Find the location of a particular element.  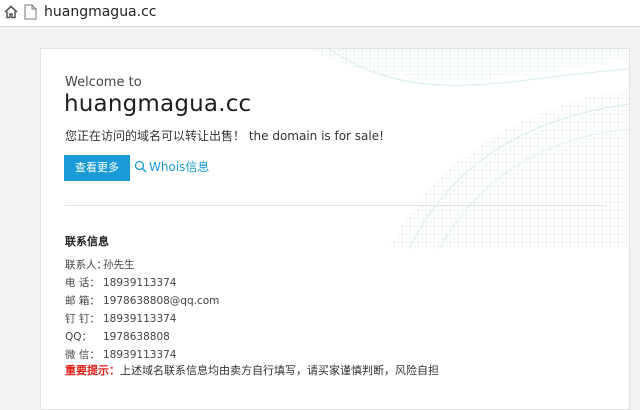

whois-link: Whois信息 is located at coordinates (171, 167).